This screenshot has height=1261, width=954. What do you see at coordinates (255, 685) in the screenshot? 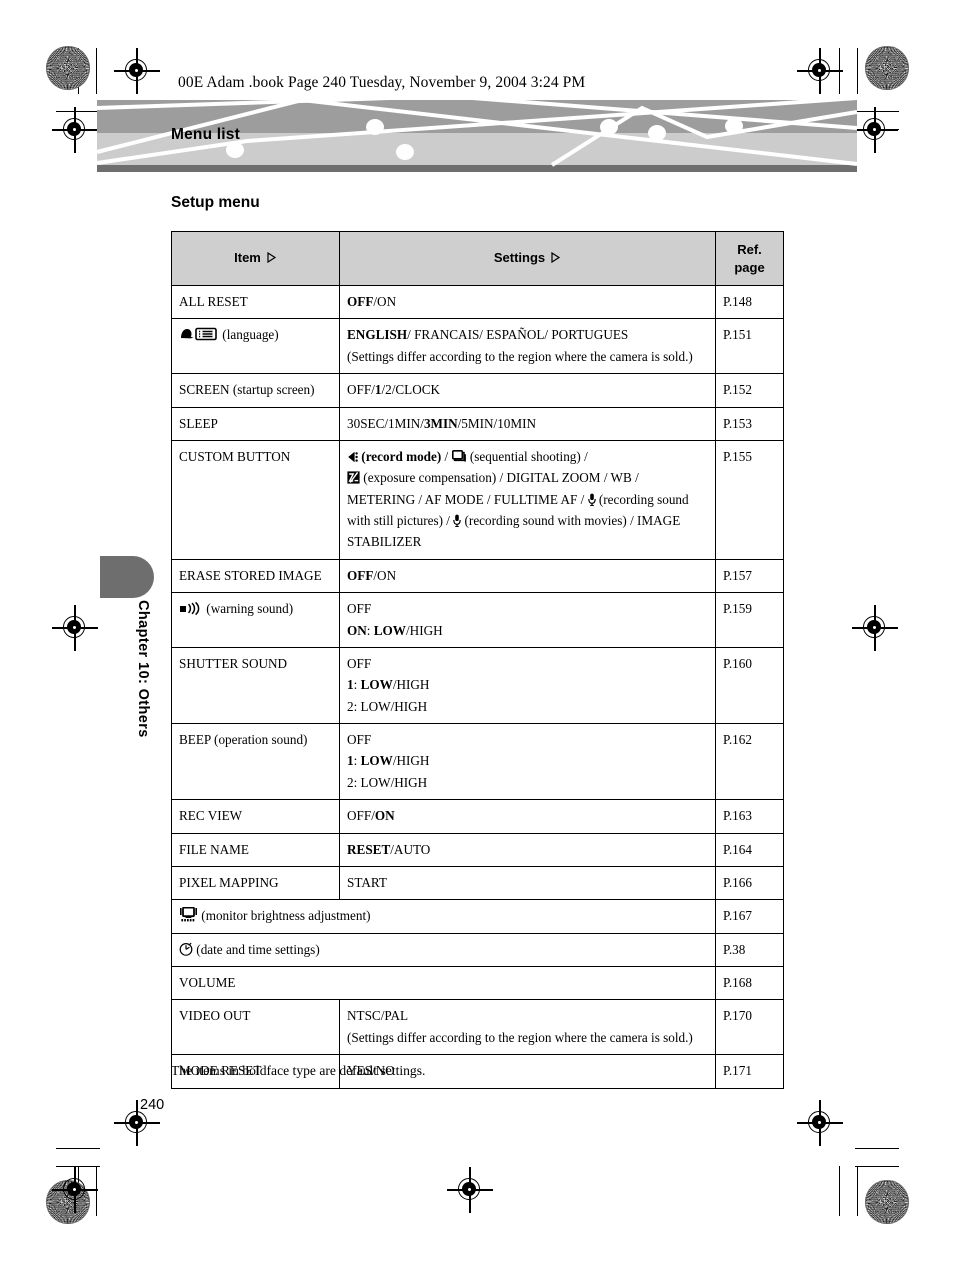
I see `cell-item: SHUTTER SOUND` at bounding box center [255, 685].